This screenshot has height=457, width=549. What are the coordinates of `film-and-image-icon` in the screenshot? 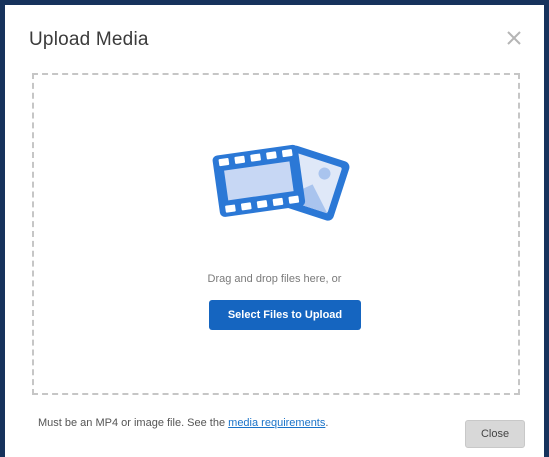 It's located at (281, 181).